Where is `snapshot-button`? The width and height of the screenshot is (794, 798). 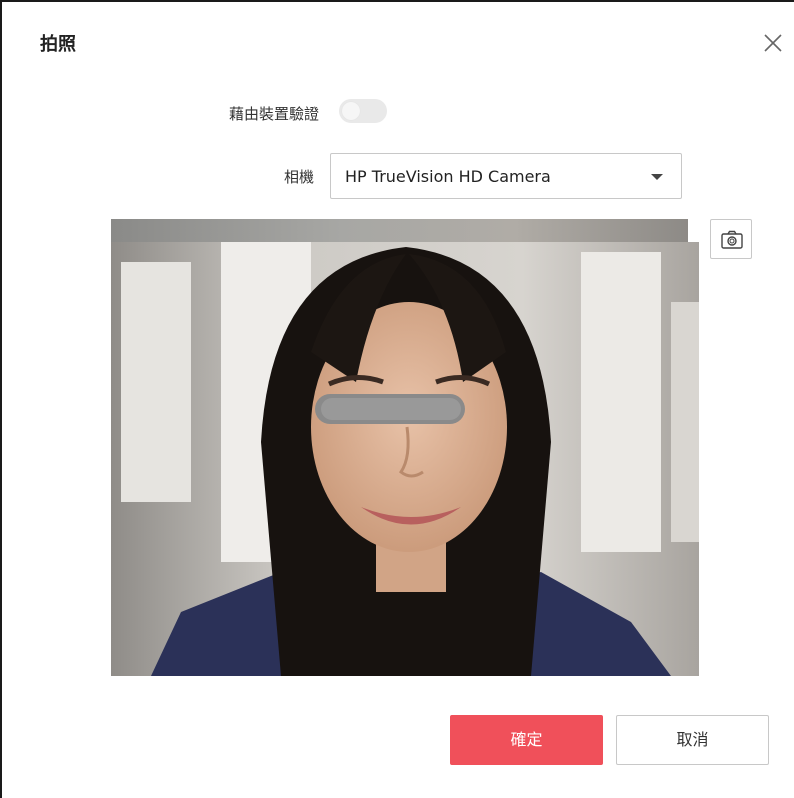 snapshot-button is located at coordinates (731, 239).